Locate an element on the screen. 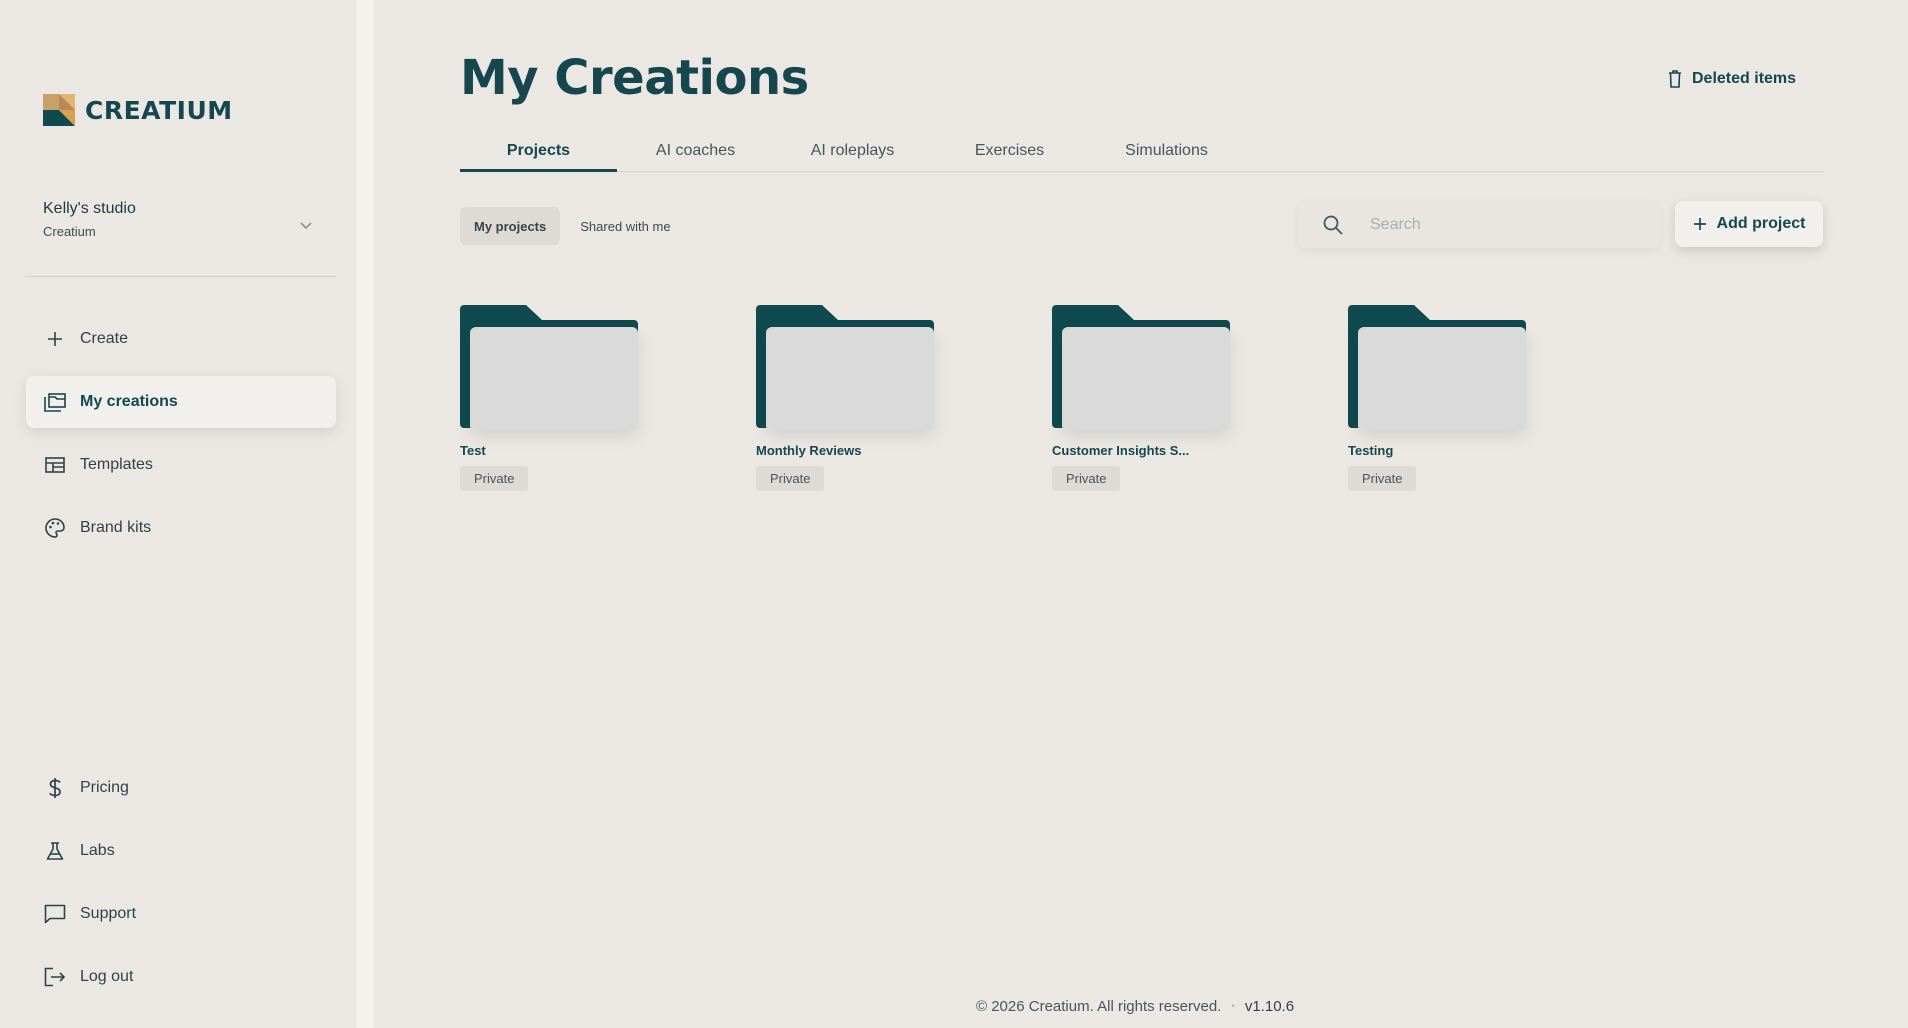  search-box is located at coordinates (1479, 225).